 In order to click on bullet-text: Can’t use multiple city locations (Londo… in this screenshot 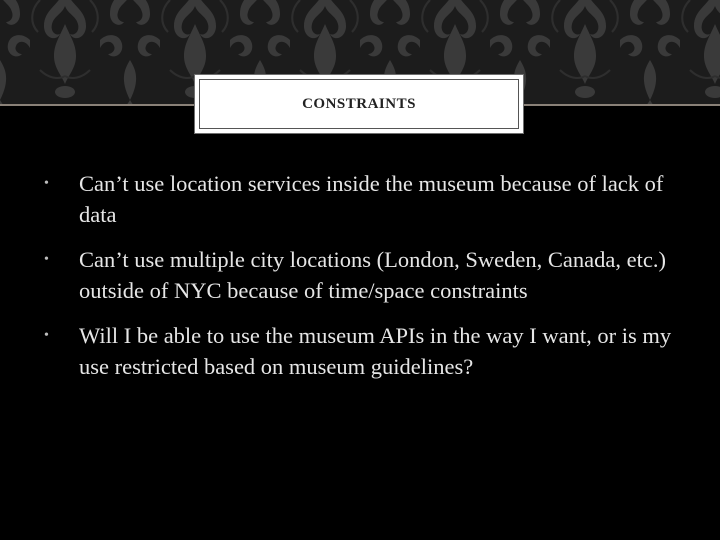, I will do `click(372, 275)`.